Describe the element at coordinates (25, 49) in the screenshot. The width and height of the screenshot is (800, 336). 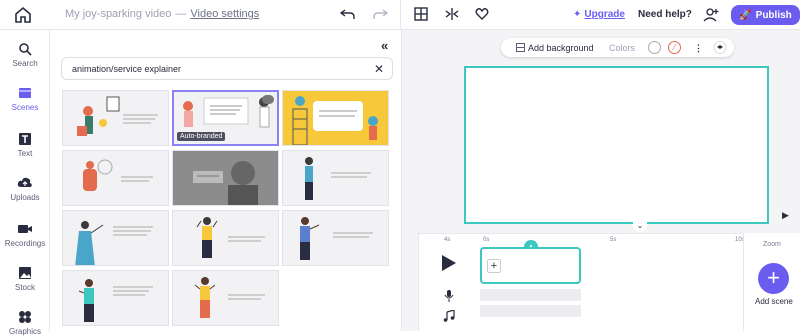
I see `search-icon` at that location.